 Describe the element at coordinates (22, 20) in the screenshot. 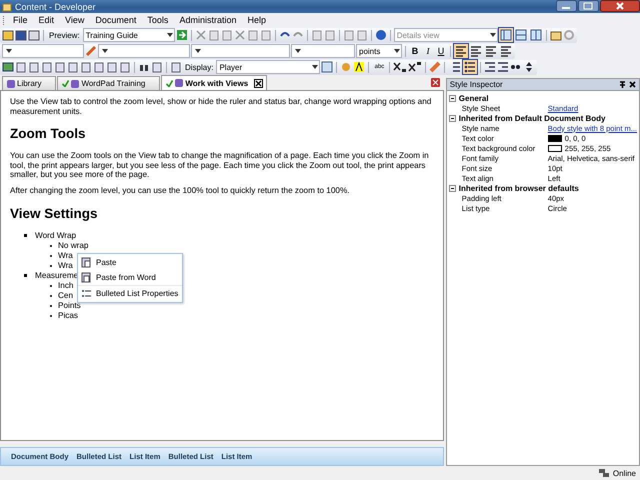

I see `menu-item: File` at that location.